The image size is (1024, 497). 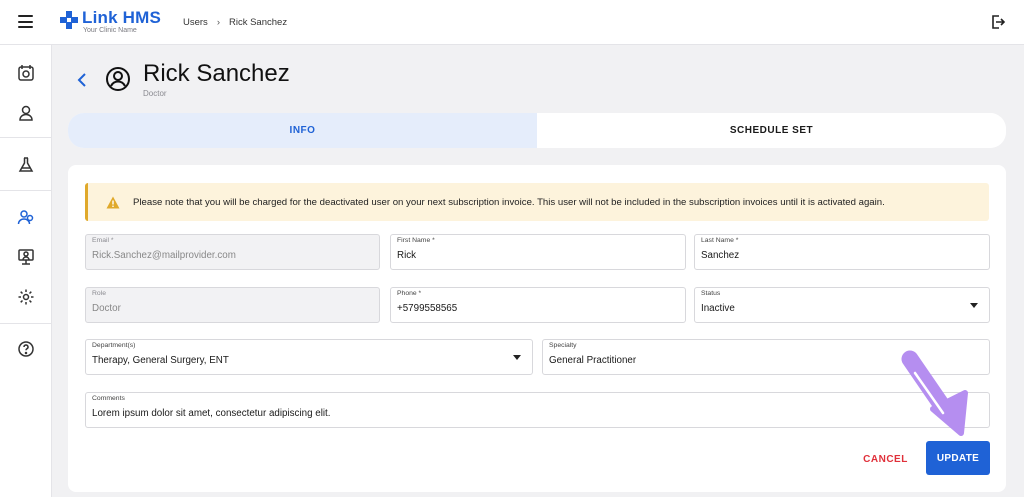 I want to click on tab-bar: INFO SCHEDULE SET, so click(x=537, y=130).